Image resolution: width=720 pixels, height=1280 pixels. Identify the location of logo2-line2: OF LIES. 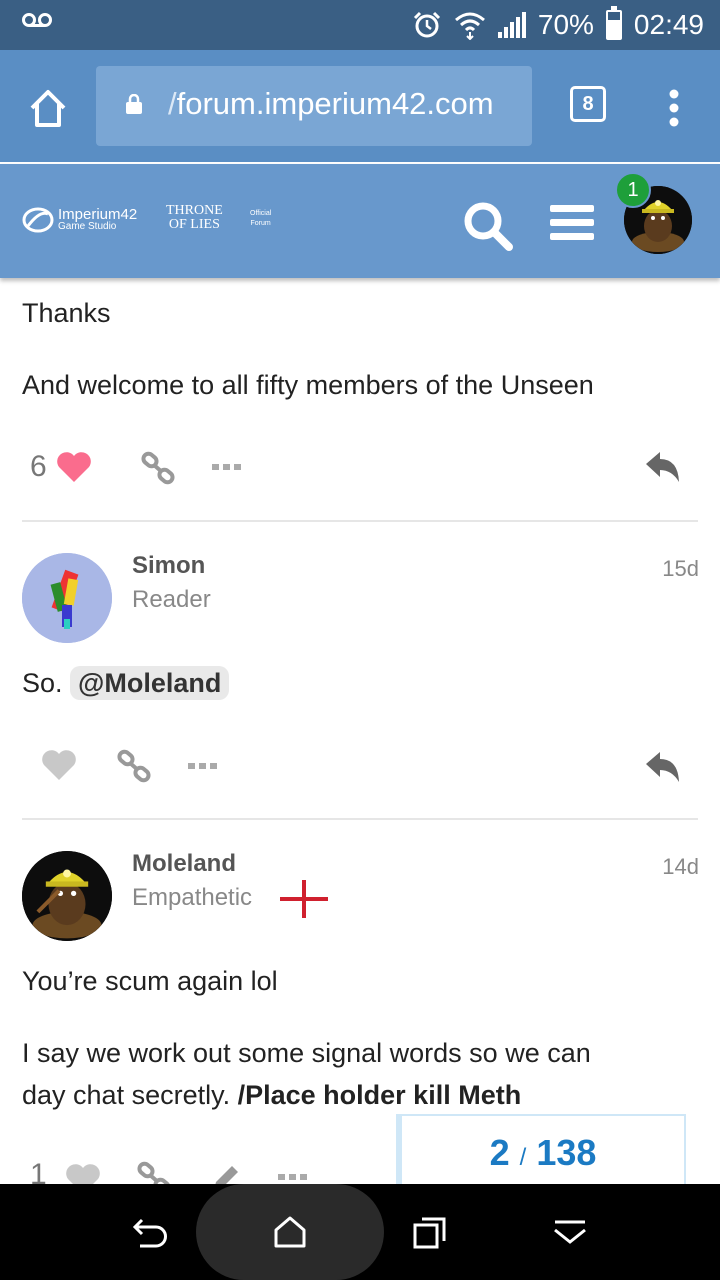
(194, 224).